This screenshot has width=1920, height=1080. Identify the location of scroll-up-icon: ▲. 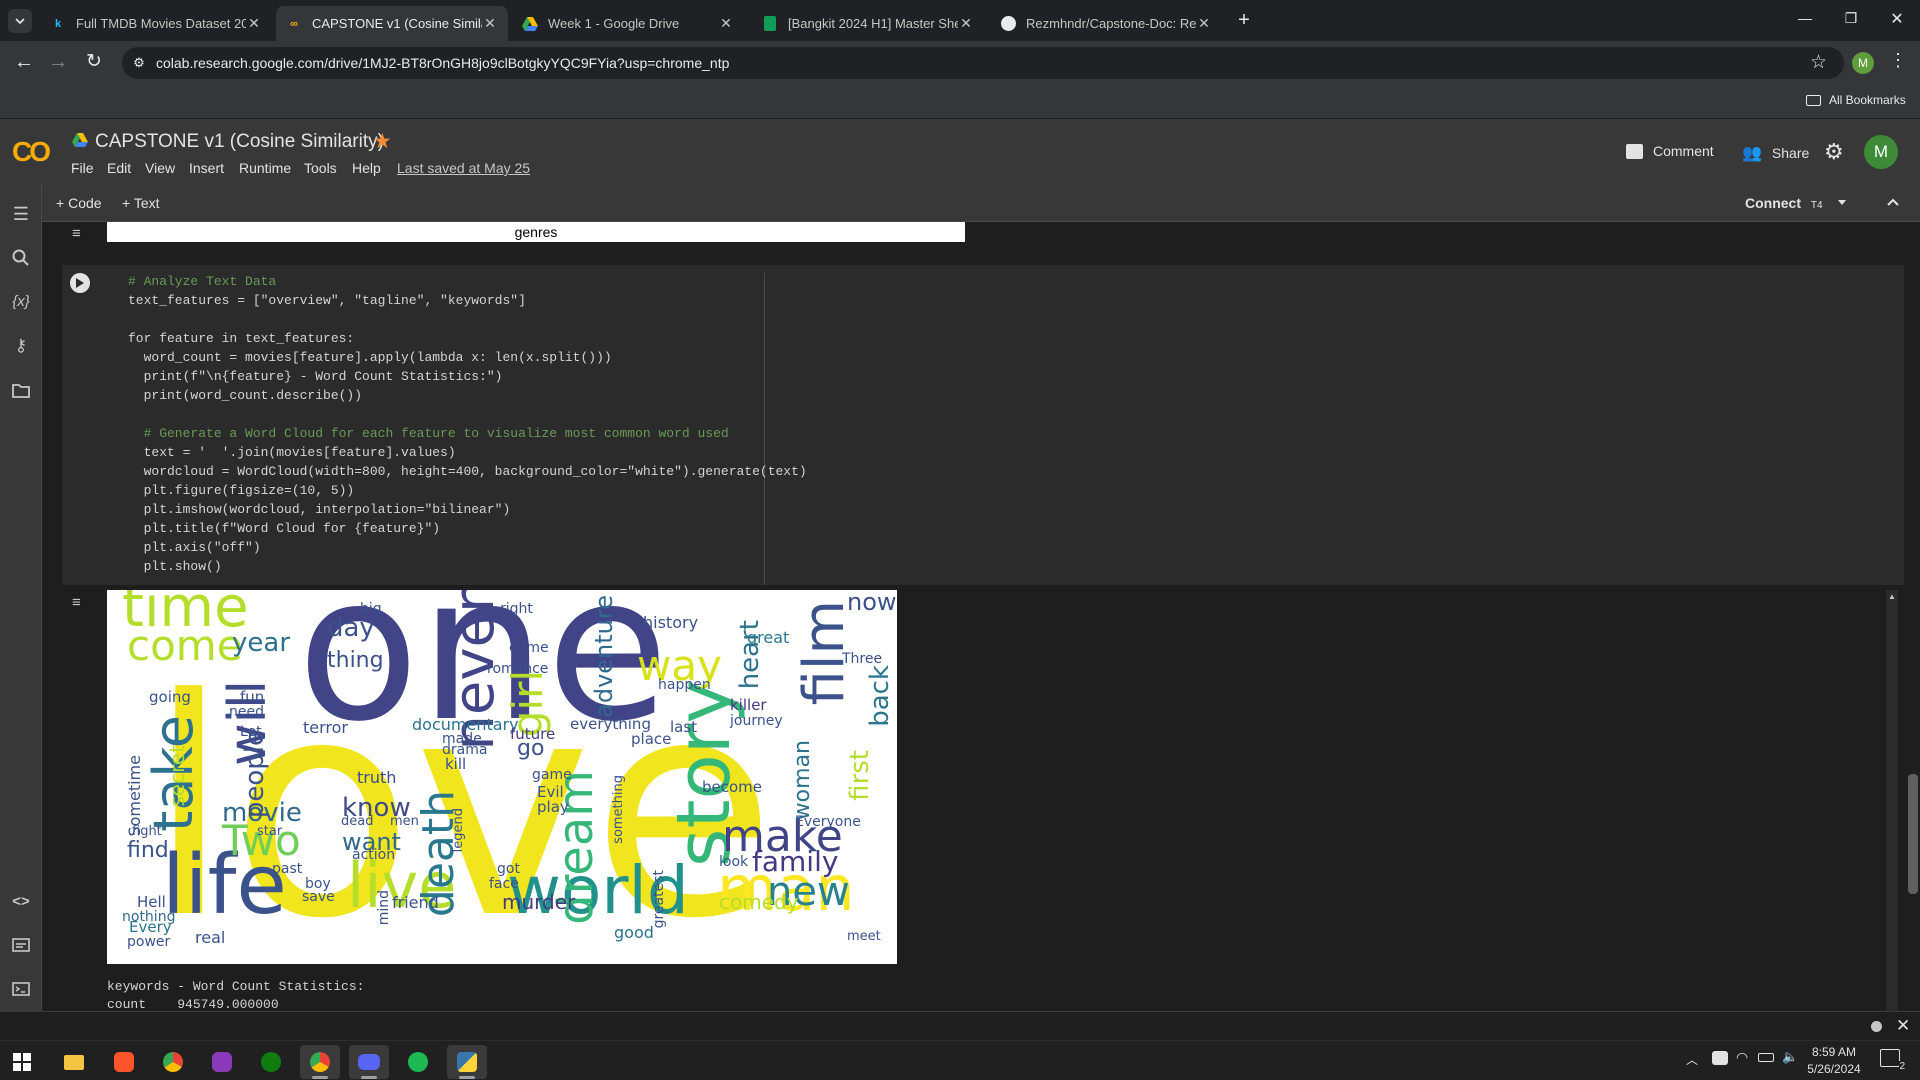
(1892, 596).